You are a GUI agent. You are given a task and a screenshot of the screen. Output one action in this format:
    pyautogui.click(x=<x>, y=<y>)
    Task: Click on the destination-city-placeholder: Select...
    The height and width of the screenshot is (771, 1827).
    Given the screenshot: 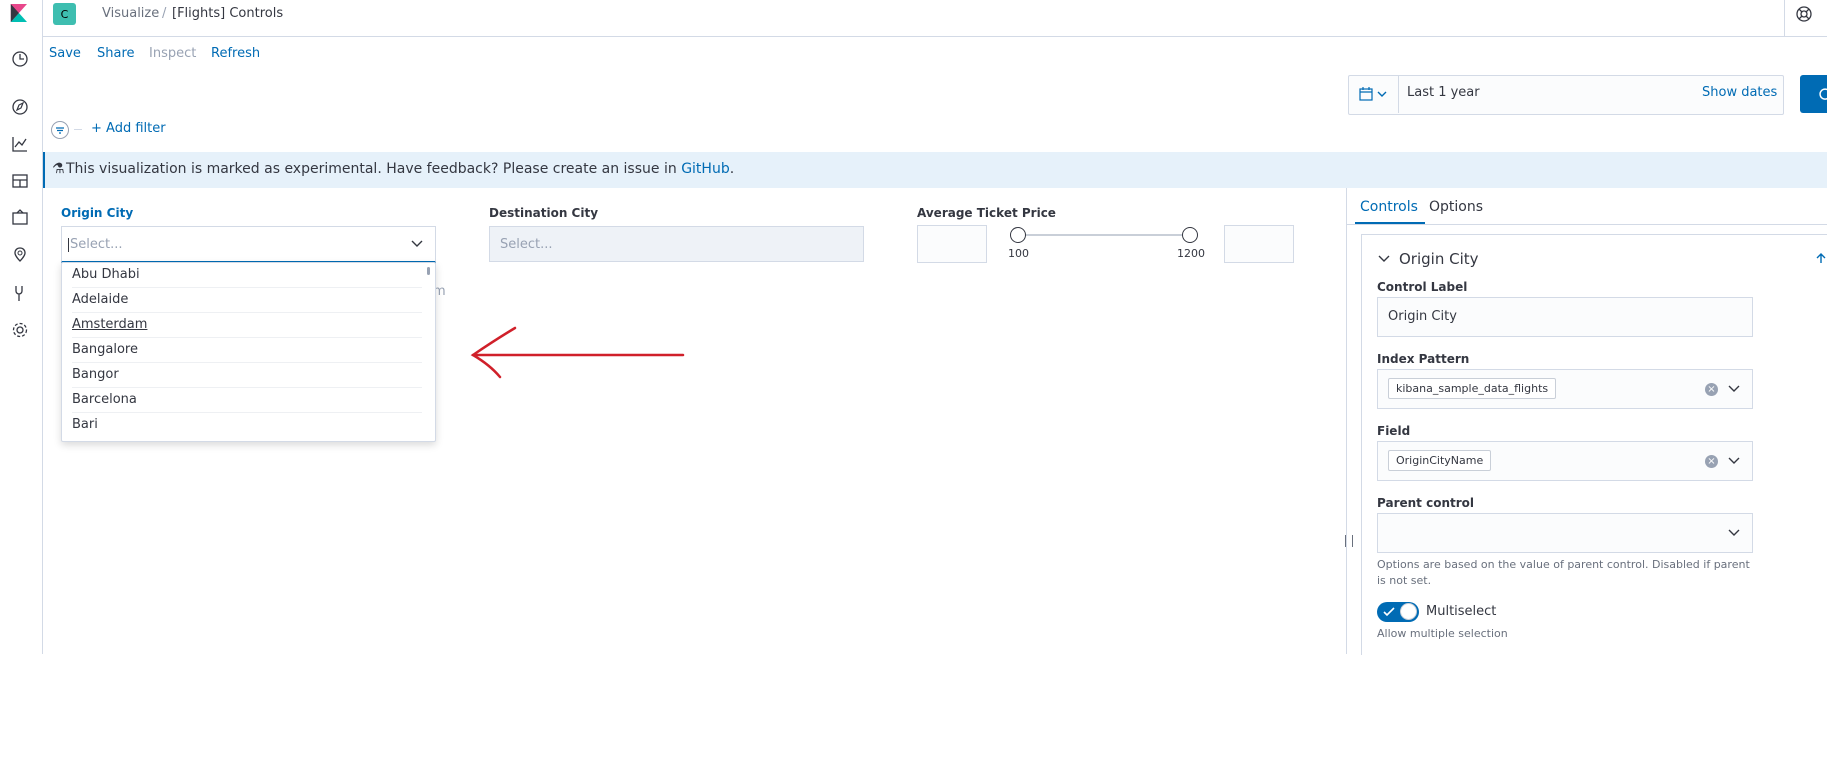 What is the action you would take?
    pyautogui.click(x=526, y=244)
    